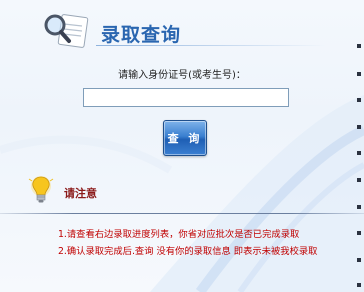  What do you see at coordinates (182, 213) in the screenshot?
I see `notice-divider` at bounding box center [182, 213].